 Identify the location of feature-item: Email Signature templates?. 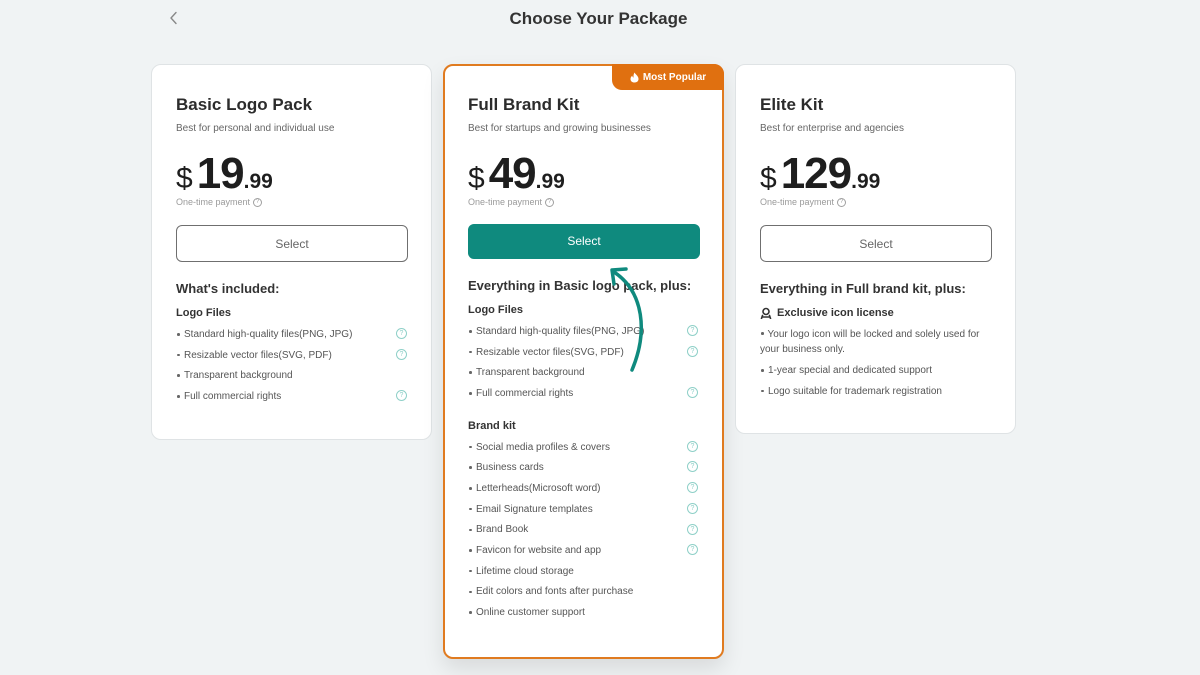
(583, 509).